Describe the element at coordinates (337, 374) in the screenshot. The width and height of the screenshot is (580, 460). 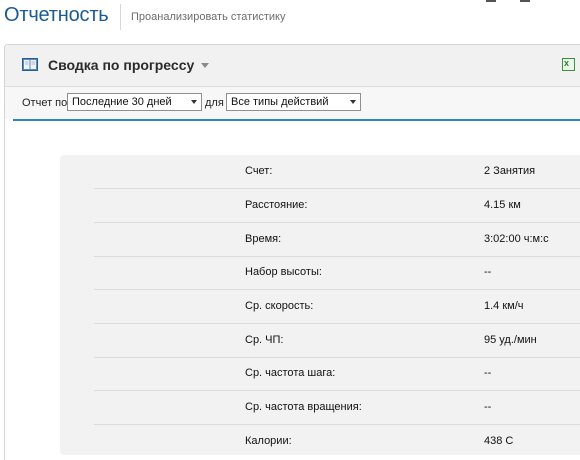
I see `stat-row-avg-step-rate: Ср. частота шага: --` at that location.